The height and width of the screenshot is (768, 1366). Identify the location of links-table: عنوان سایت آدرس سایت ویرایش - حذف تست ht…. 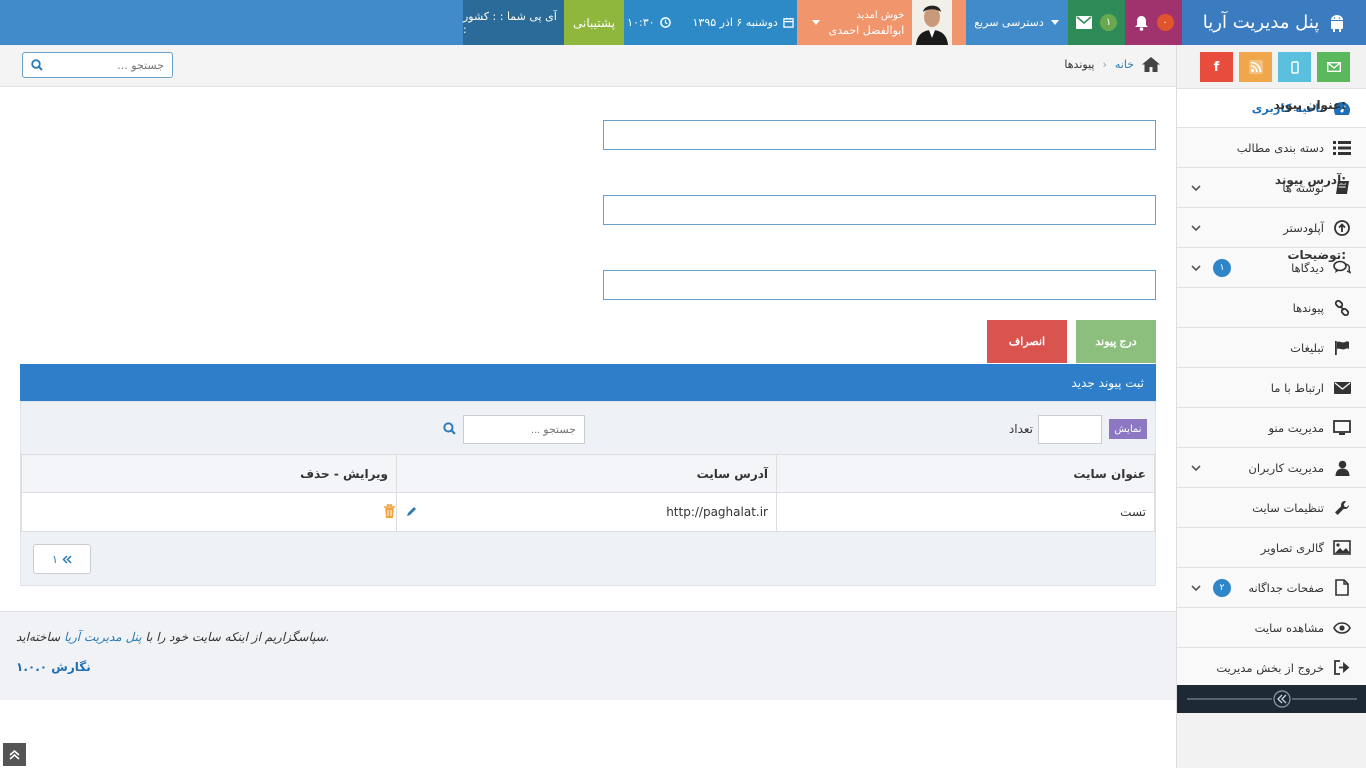
(588, 493).